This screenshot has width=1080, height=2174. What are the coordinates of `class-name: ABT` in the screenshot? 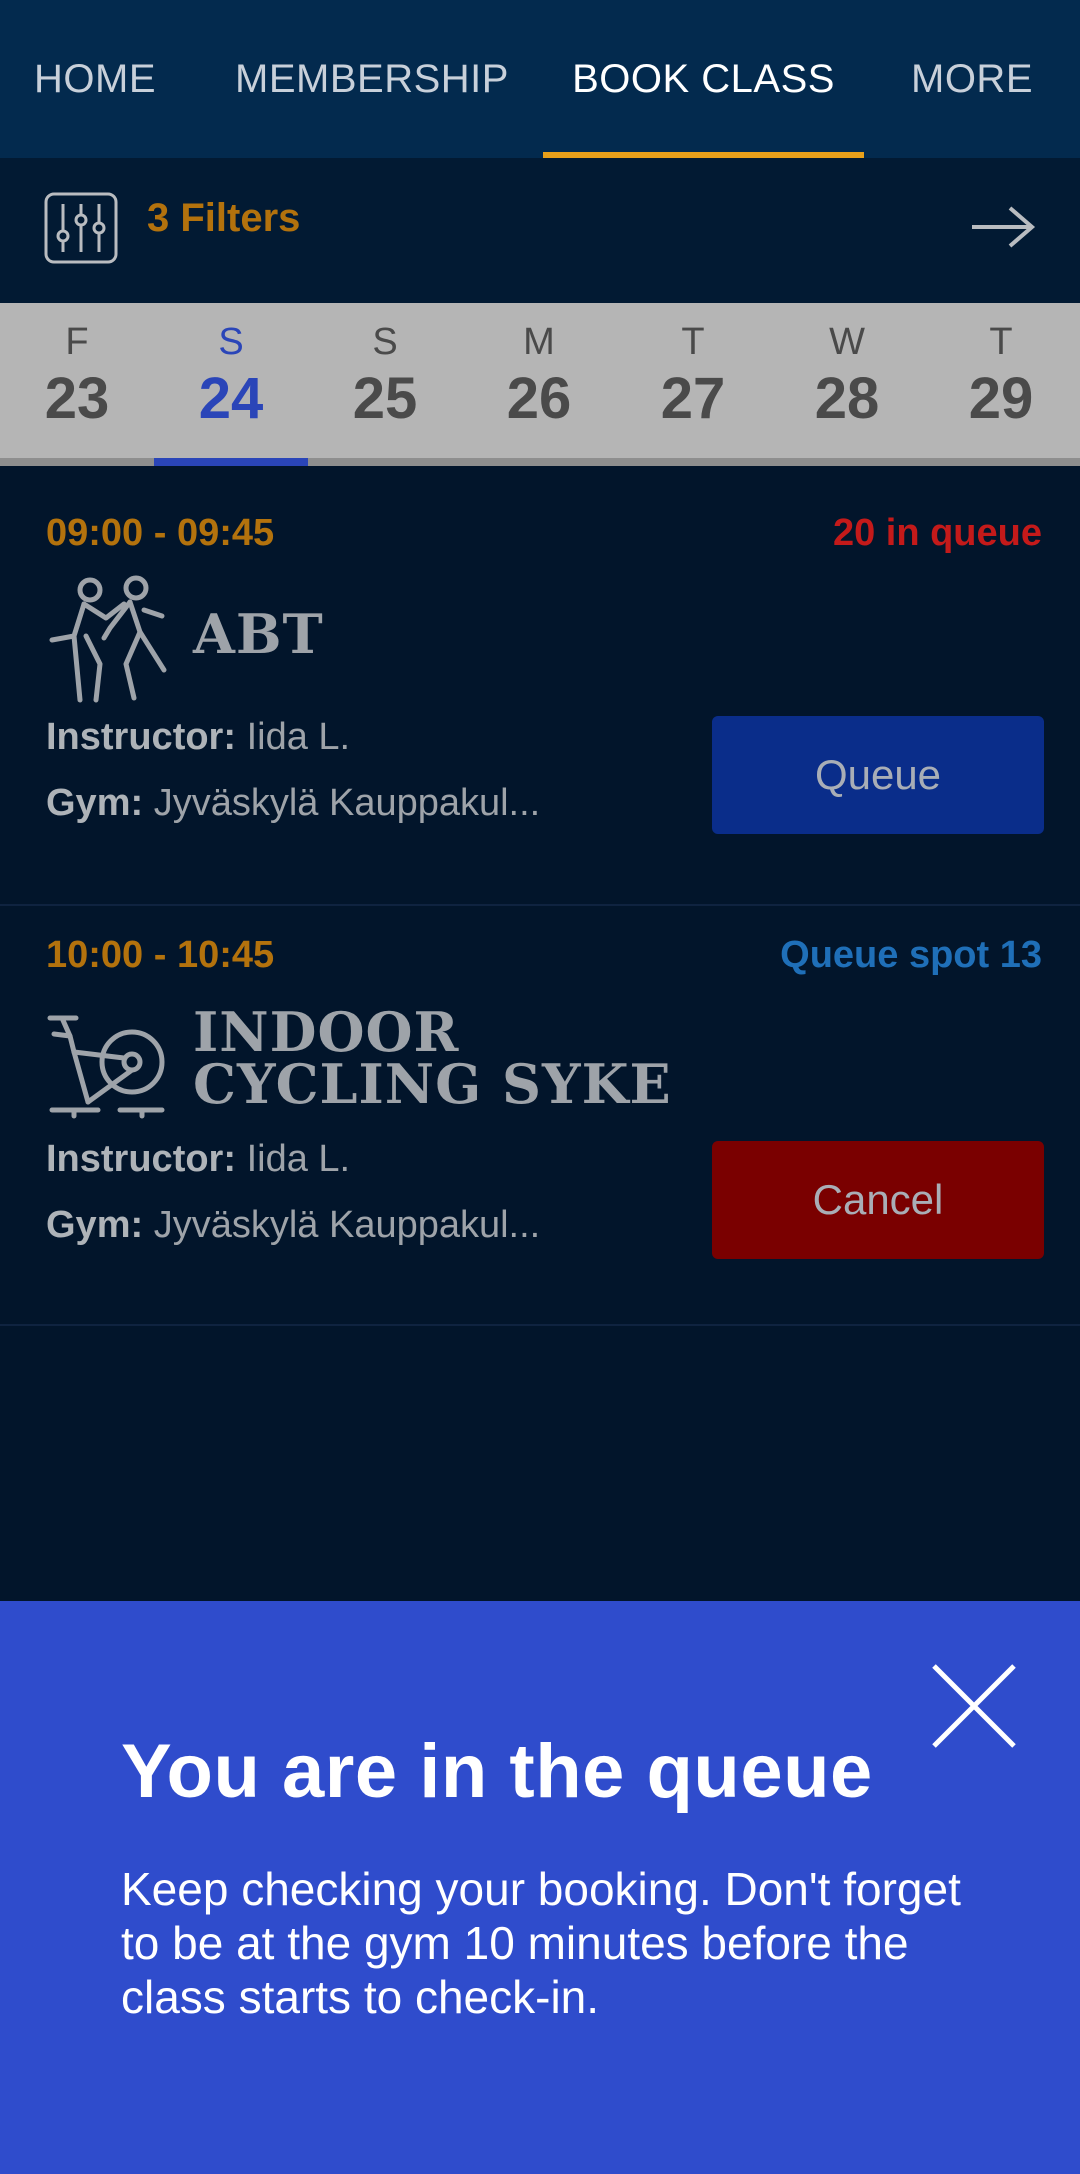 It's located at (258, 634).